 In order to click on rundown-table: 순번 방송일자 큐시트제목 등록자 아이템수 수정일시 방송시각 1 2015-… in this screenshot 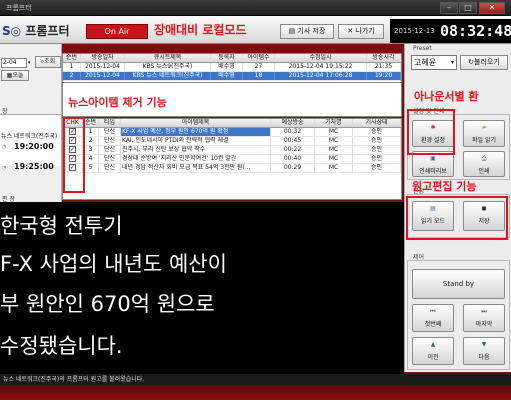, I will do `click(232, 68)`.